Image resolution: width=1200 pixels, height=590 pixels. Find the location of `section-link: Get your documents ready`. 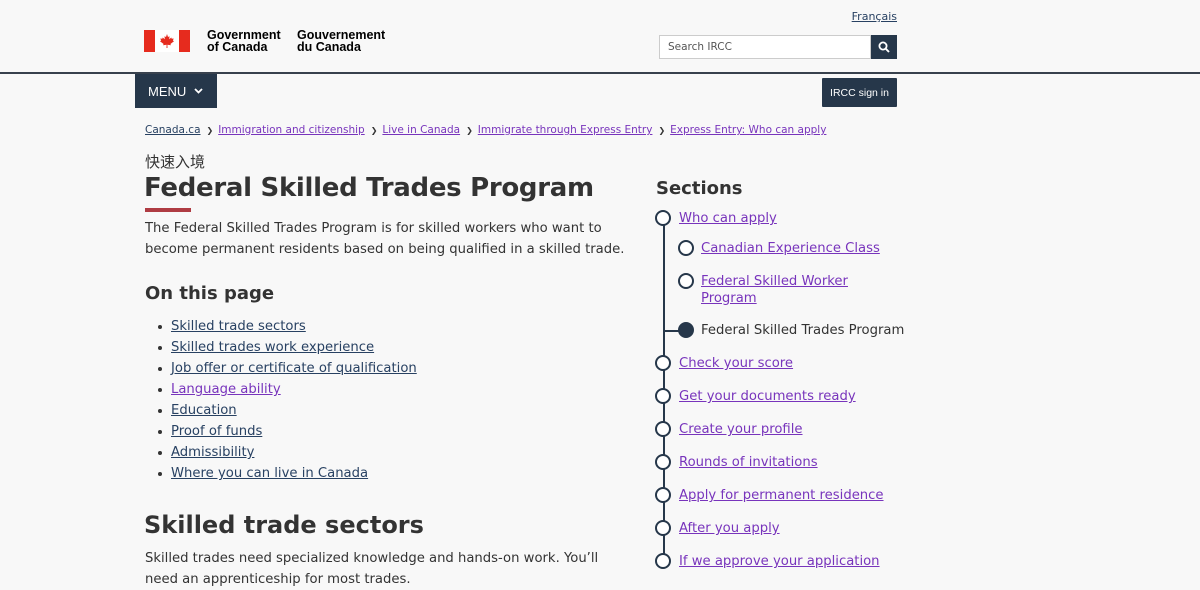

section-link: Get your documents ready is located at coordinates (767, 396).